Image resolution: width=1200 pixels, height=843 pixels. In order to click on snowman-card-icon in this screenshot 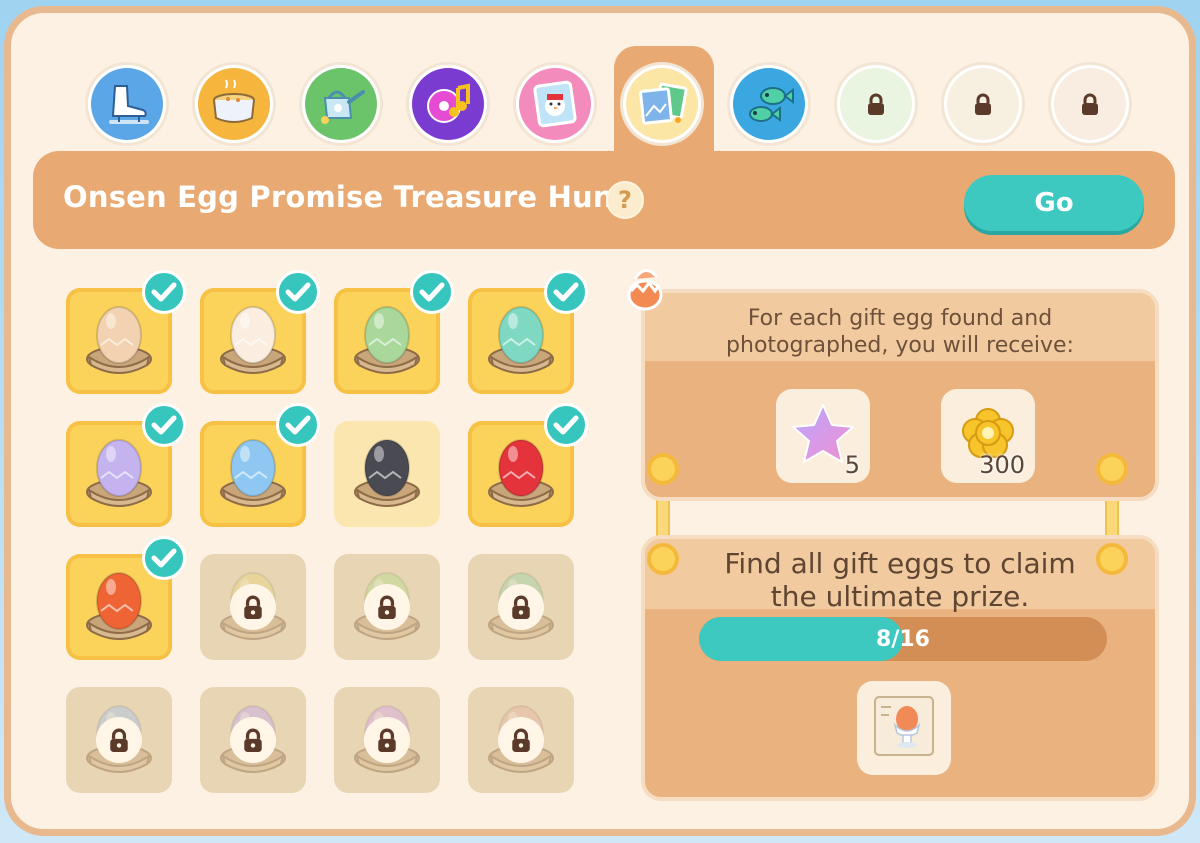, I will do `click(555, 104)`.